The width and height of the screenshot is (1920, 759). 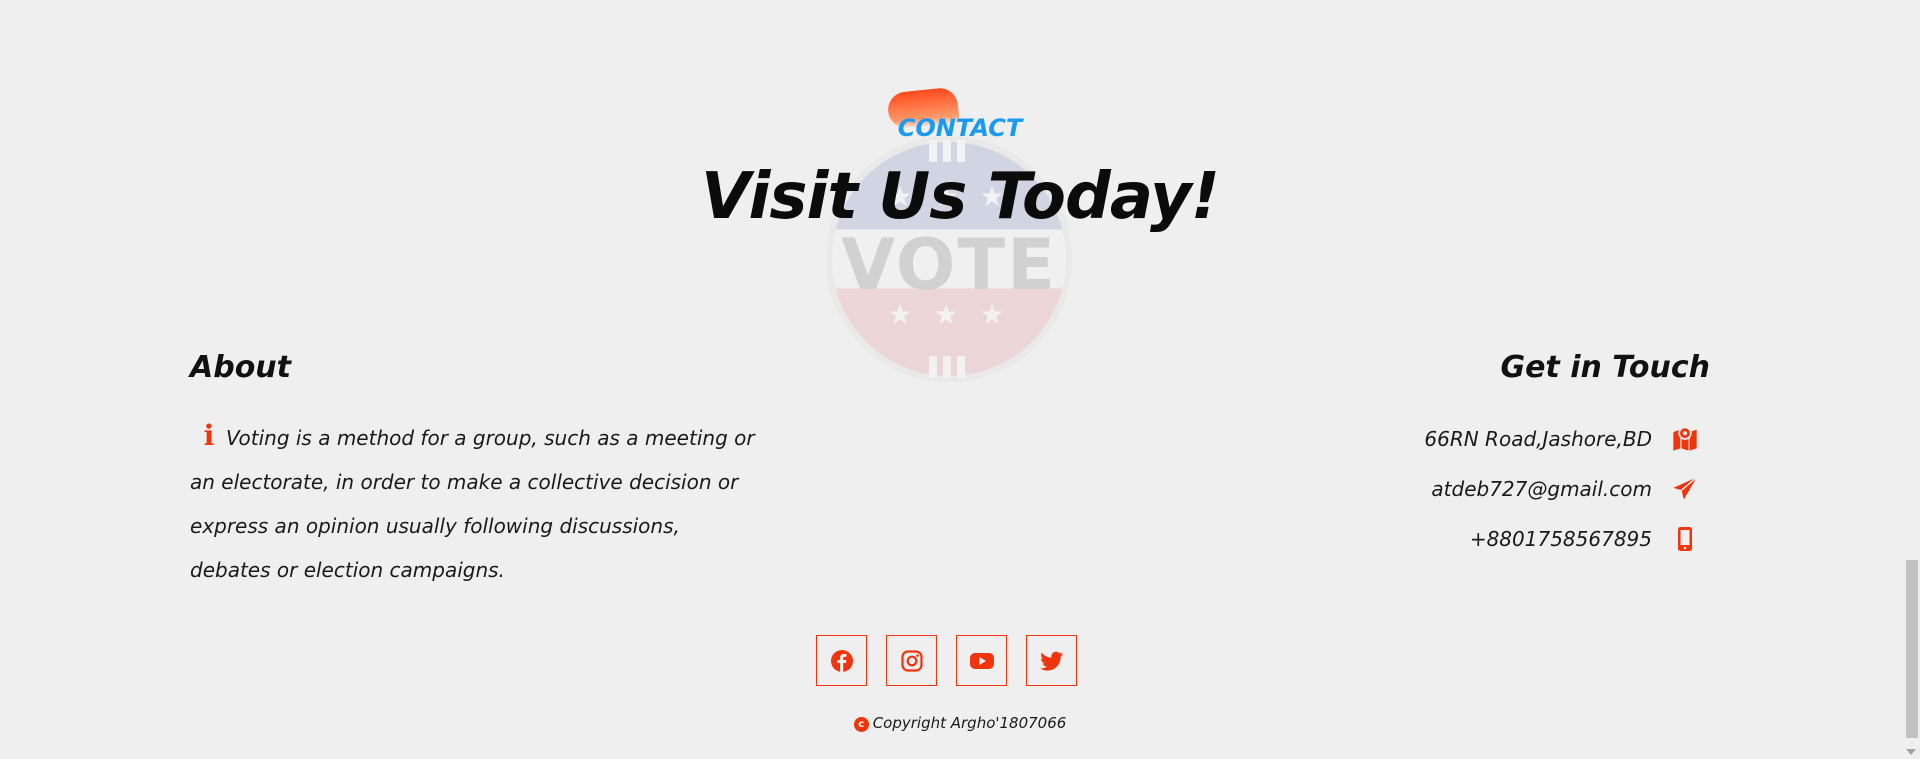 I want to click on contact-phone: +8801758567895, so click(x=1562, y=539).